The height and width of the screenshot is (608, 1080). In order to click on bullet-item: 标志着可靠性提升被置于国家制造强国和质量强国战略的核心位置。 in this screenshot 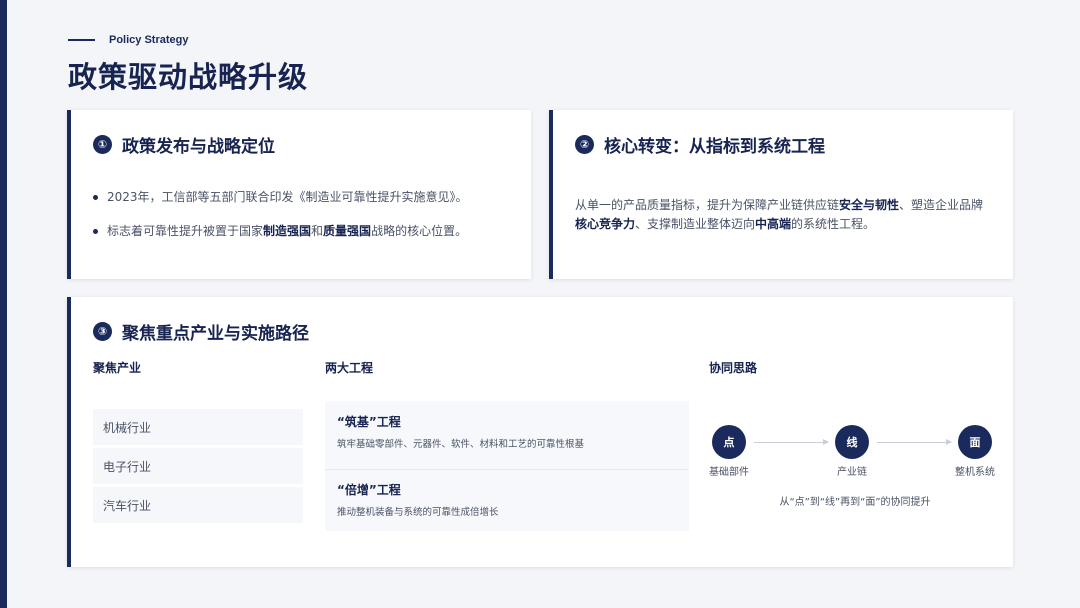, I will do `click(308, 231)`.